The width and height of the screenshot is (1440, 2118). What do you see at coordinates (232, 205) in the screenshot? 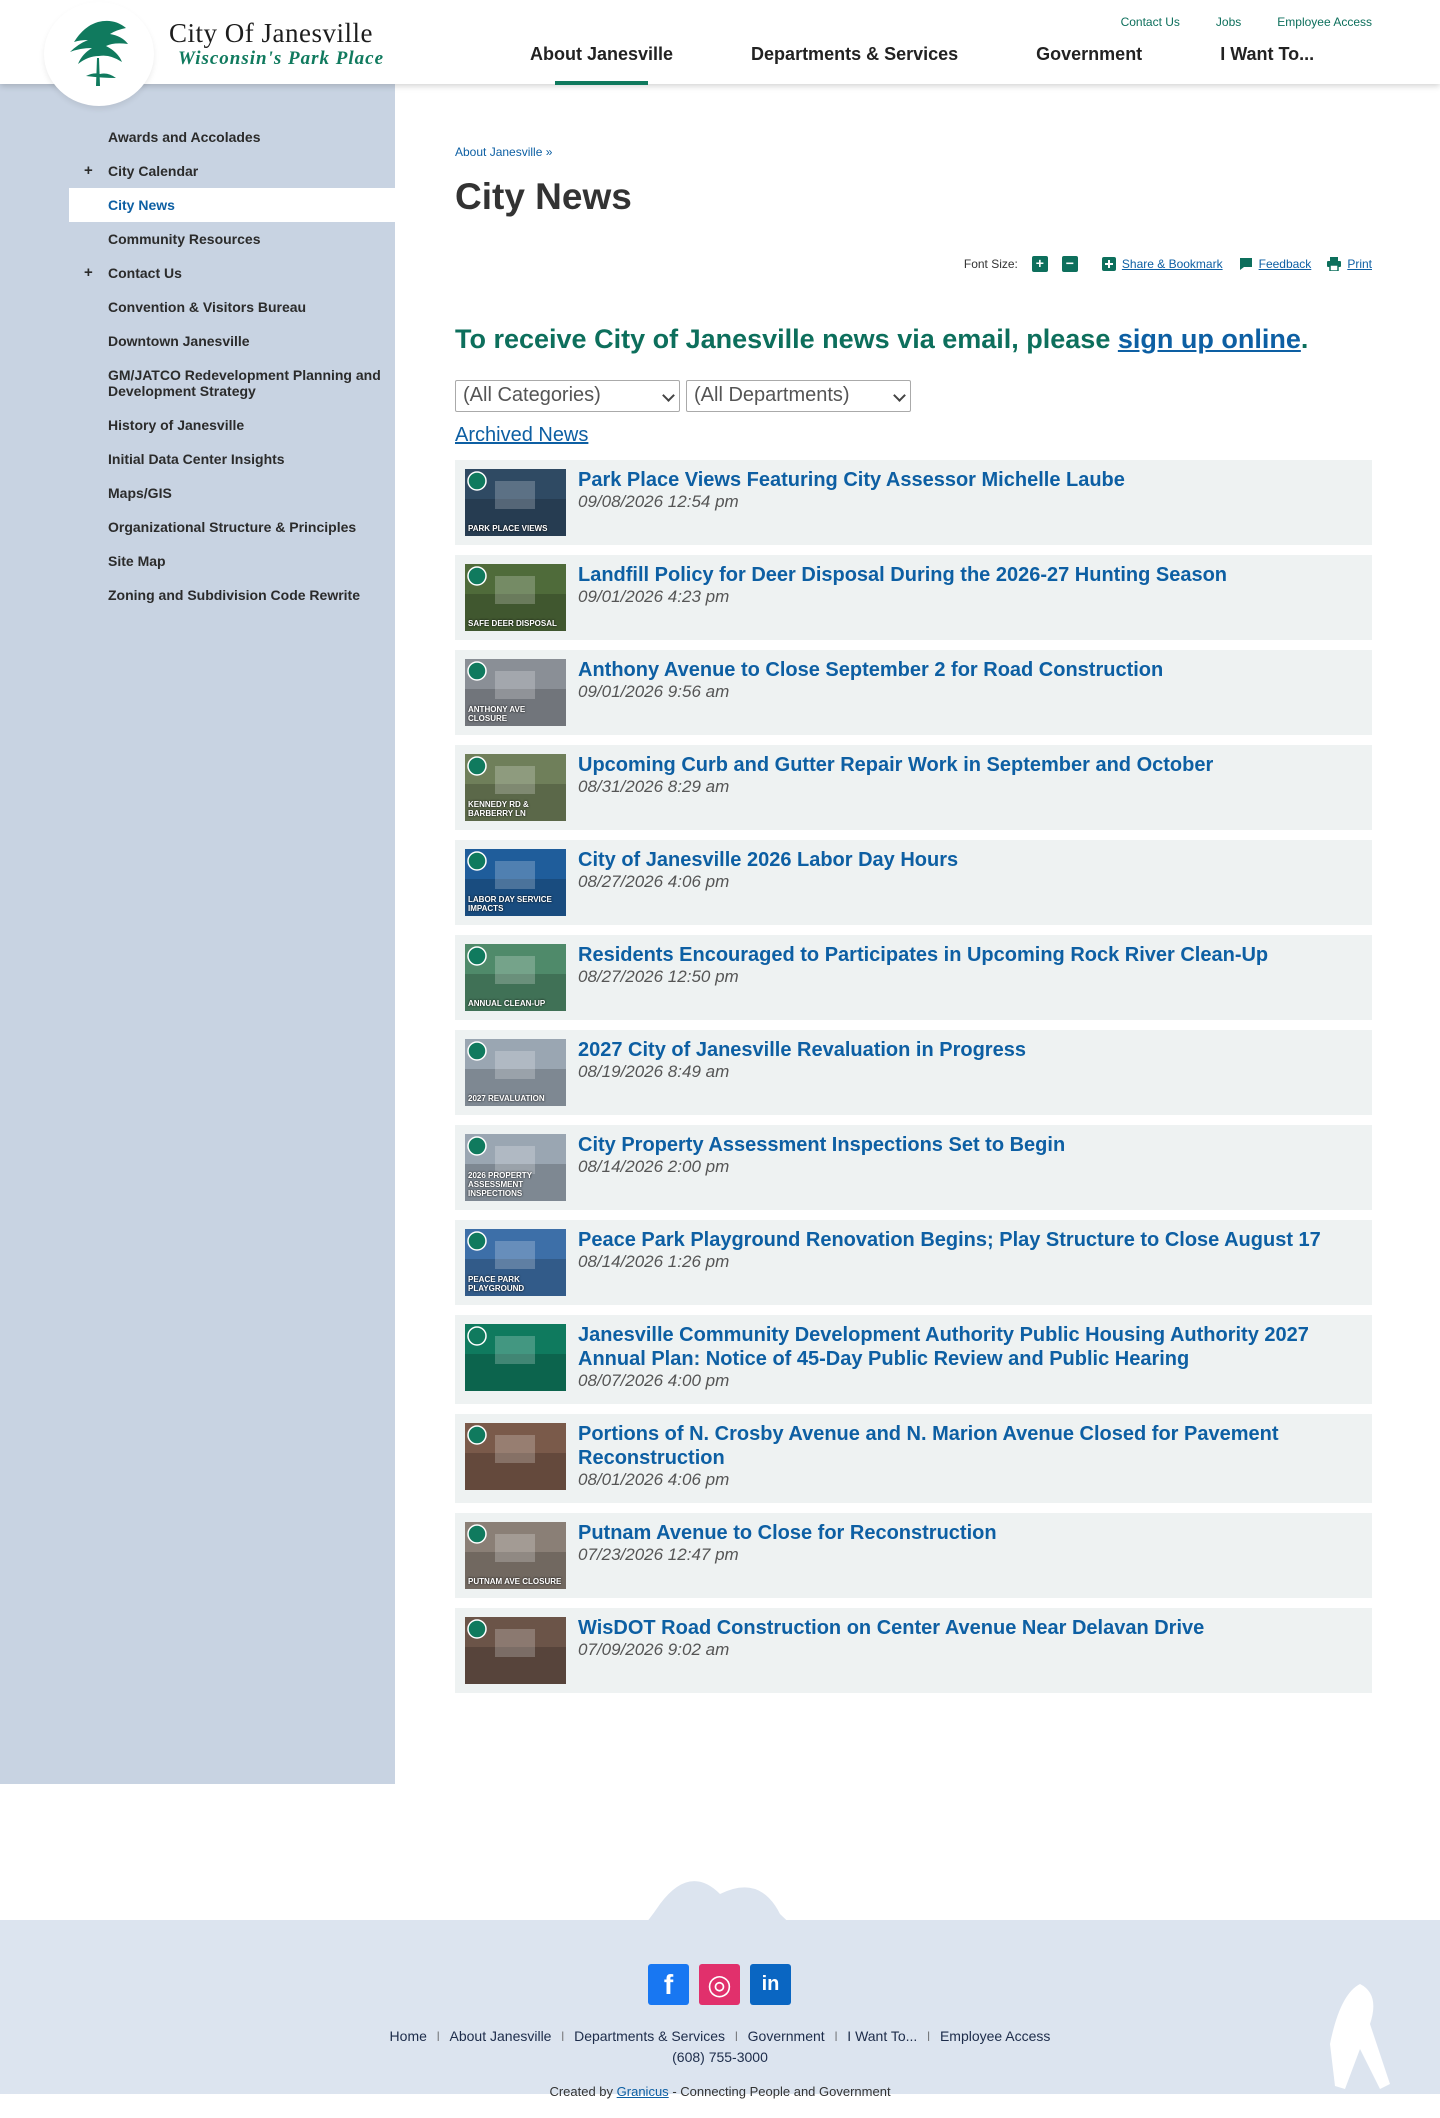
I see `sidebar-item-city-news: City News` at bounding box center [232, 205].